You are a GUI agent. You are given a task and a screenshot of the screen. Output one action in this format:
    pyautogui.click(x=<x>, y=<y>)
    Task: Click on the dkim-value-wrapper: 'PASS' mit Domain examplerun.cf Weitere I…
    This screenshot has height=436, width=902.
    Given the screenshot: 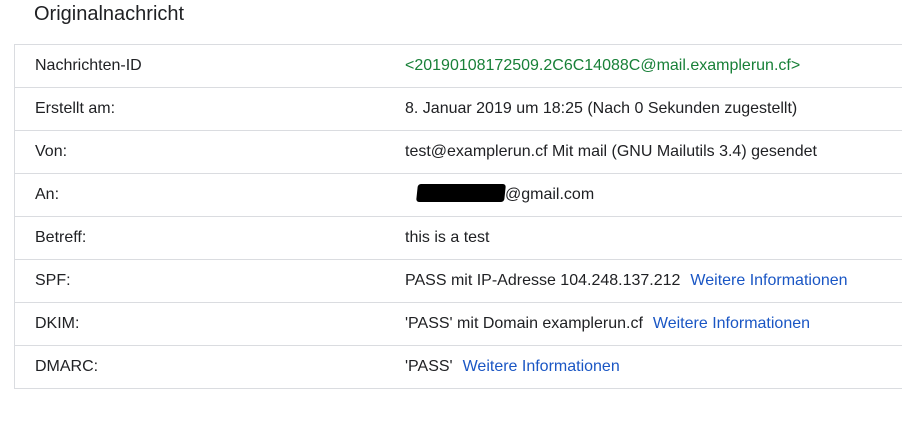 What is the action you would take?
    pyautogui.click(x=607, y=324)
    